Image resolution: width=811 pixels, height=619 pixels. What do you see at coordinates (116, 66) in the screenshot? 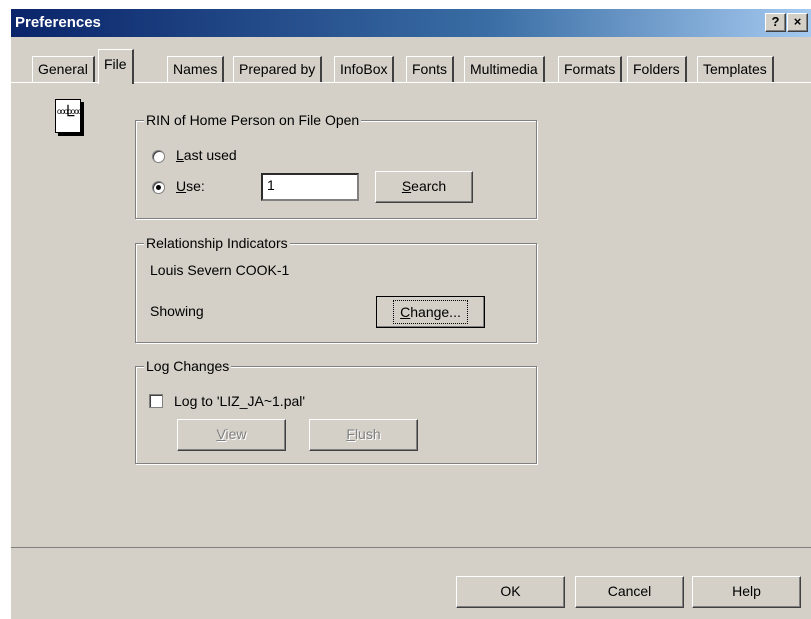
I see `tab-file: File` at bounding box center [116, 66].